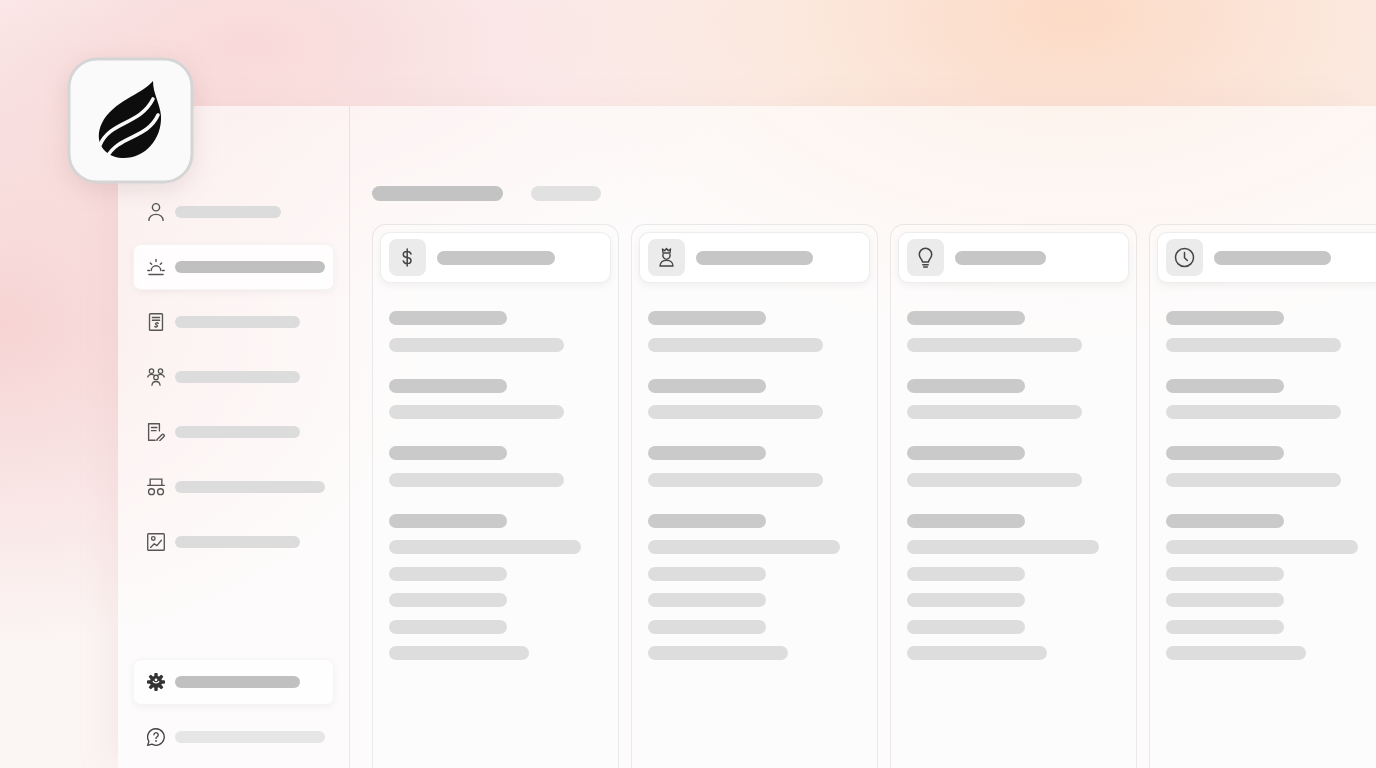 This screenshot has height=768, width=1376. Describe the element at coordinates (156, 322) in the screenshot. I see `receipt-icon` at that location.